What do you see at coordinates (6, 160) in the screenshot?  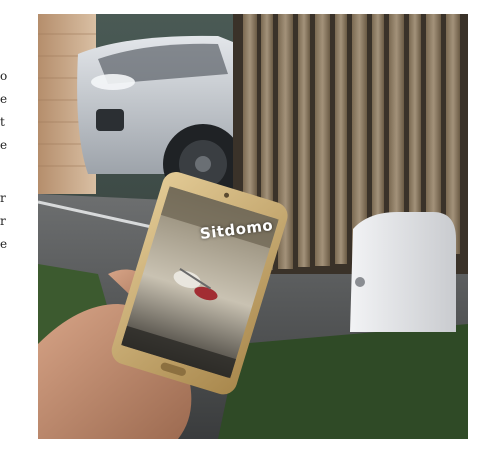 I see `cropped-side-text: o e t e r r e` at bounding box center [6, 160].